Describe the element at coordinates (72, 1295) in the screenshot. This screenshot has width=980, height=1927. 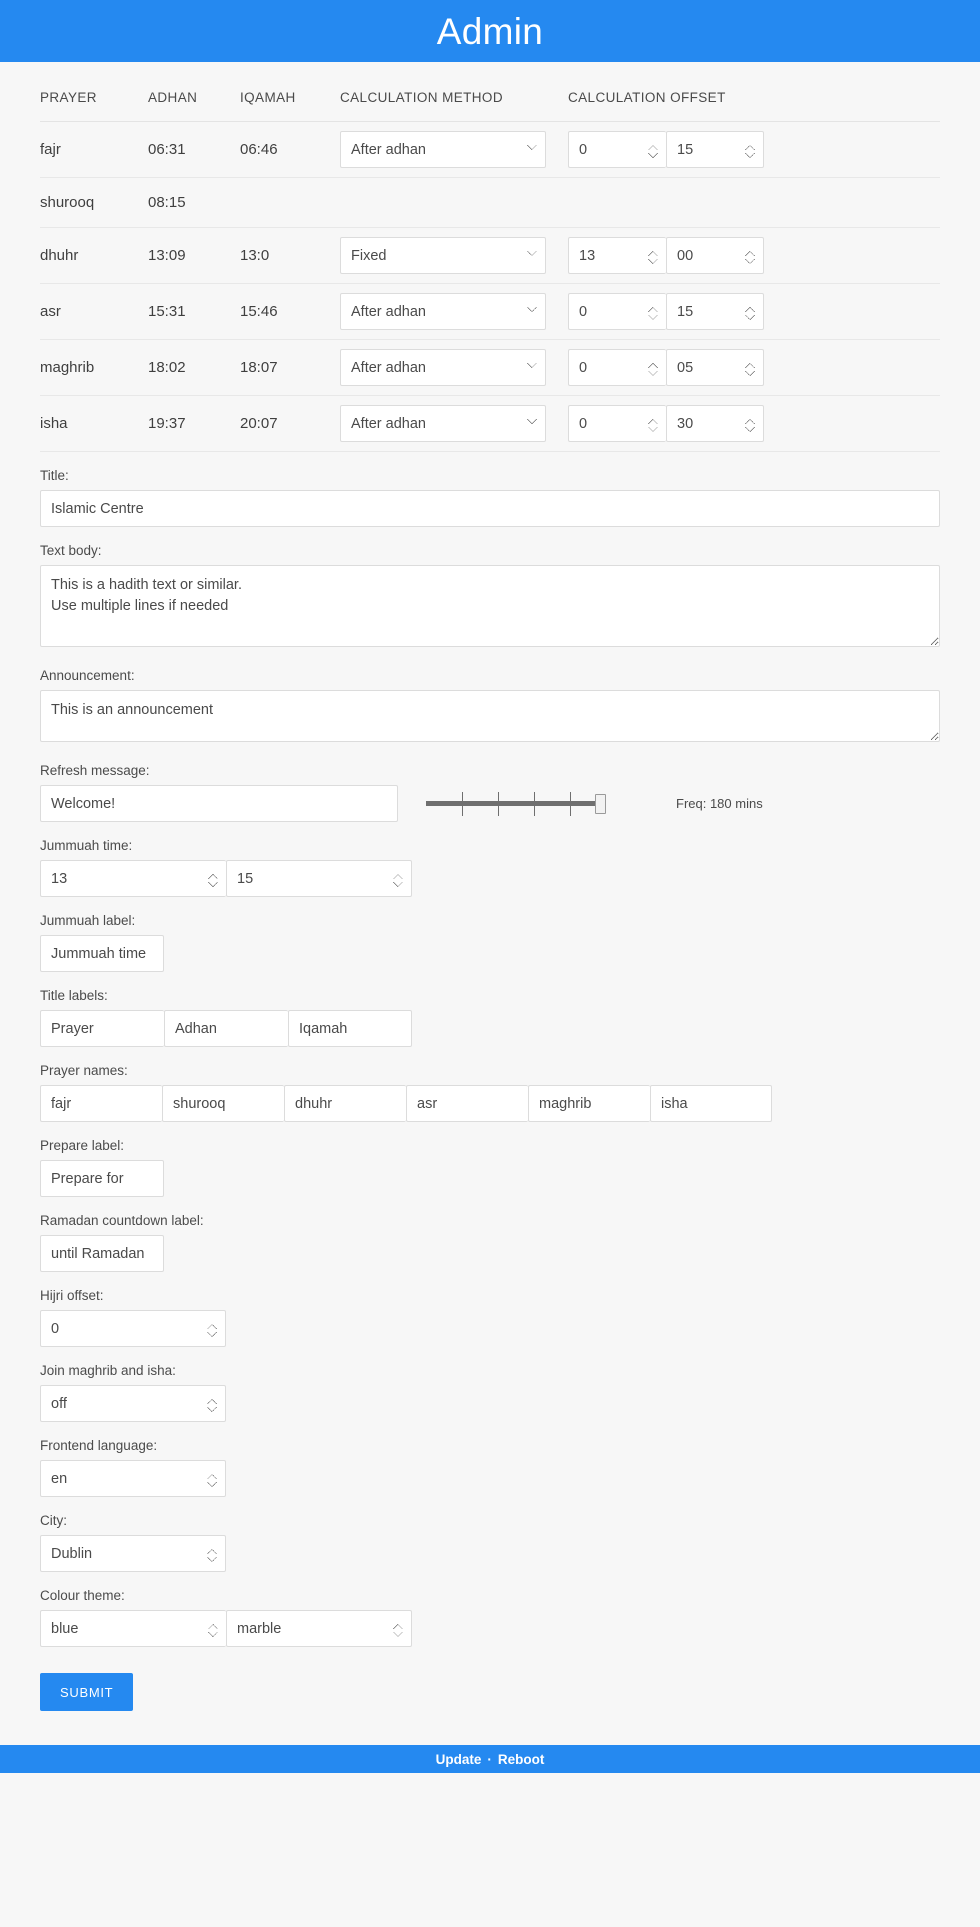
I see `label-hijri-offset: Hijri offset:` at that location.